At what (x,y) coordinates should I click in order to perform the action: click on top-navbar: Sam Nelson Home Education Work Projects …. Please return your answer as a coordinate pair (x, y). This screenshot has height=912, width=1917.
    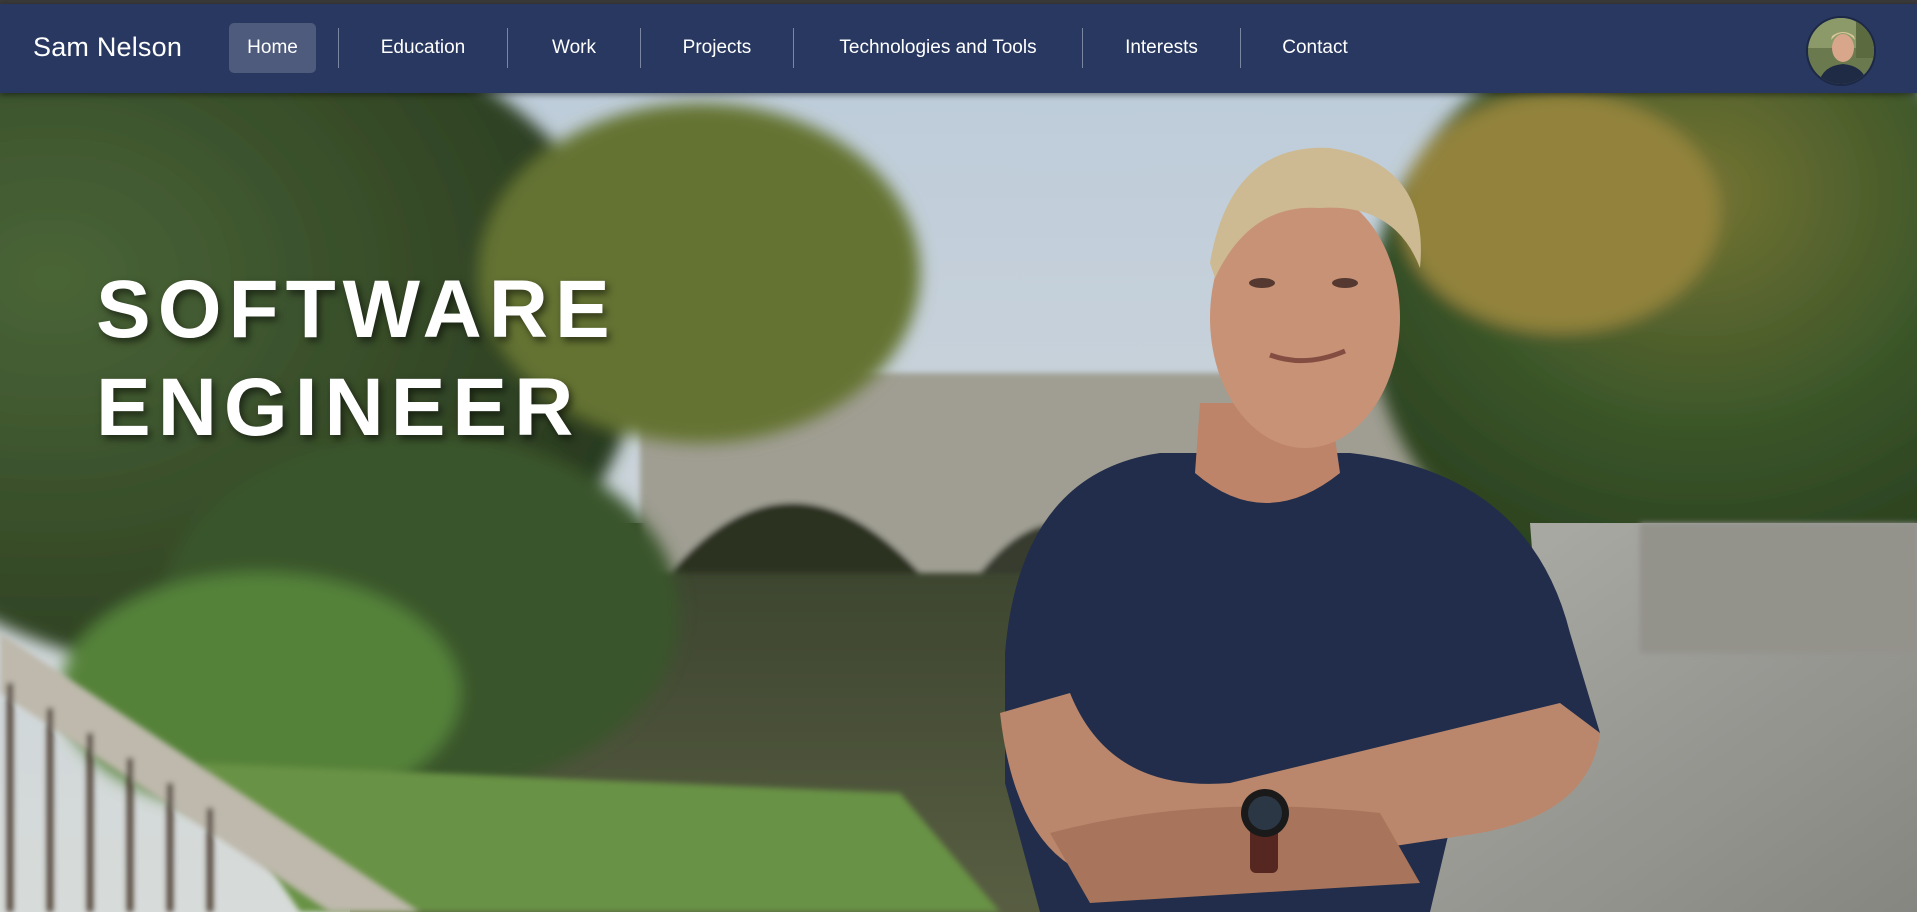
    Looking at the image, I should click on (958, 48).